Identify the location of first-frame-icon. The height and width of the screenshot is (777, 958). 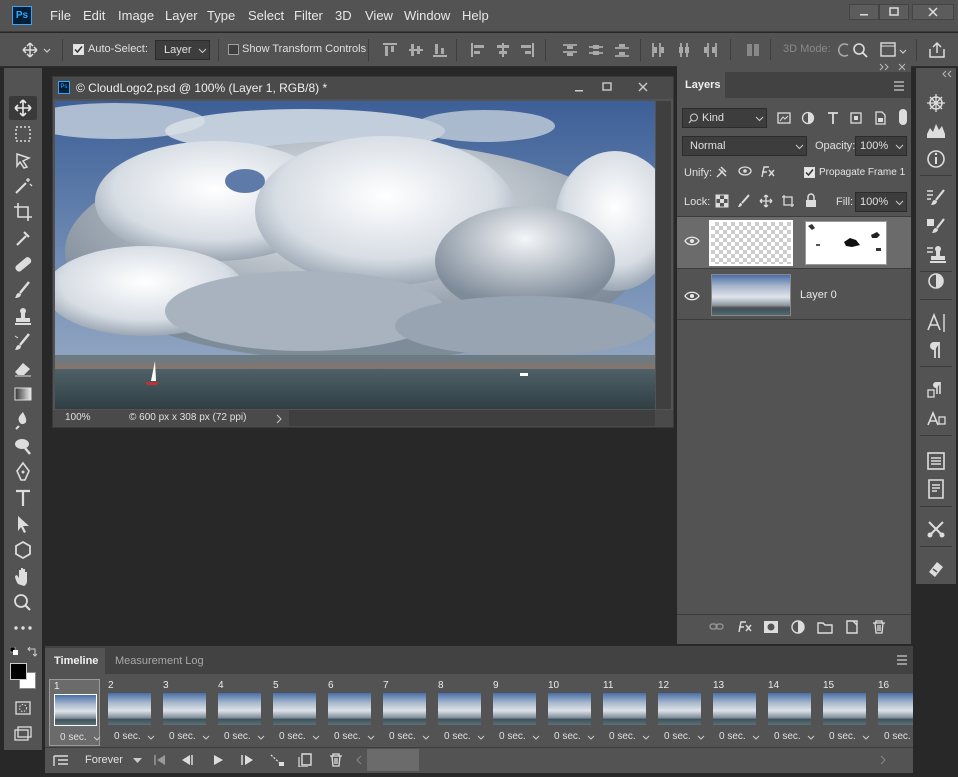
(160, 760).